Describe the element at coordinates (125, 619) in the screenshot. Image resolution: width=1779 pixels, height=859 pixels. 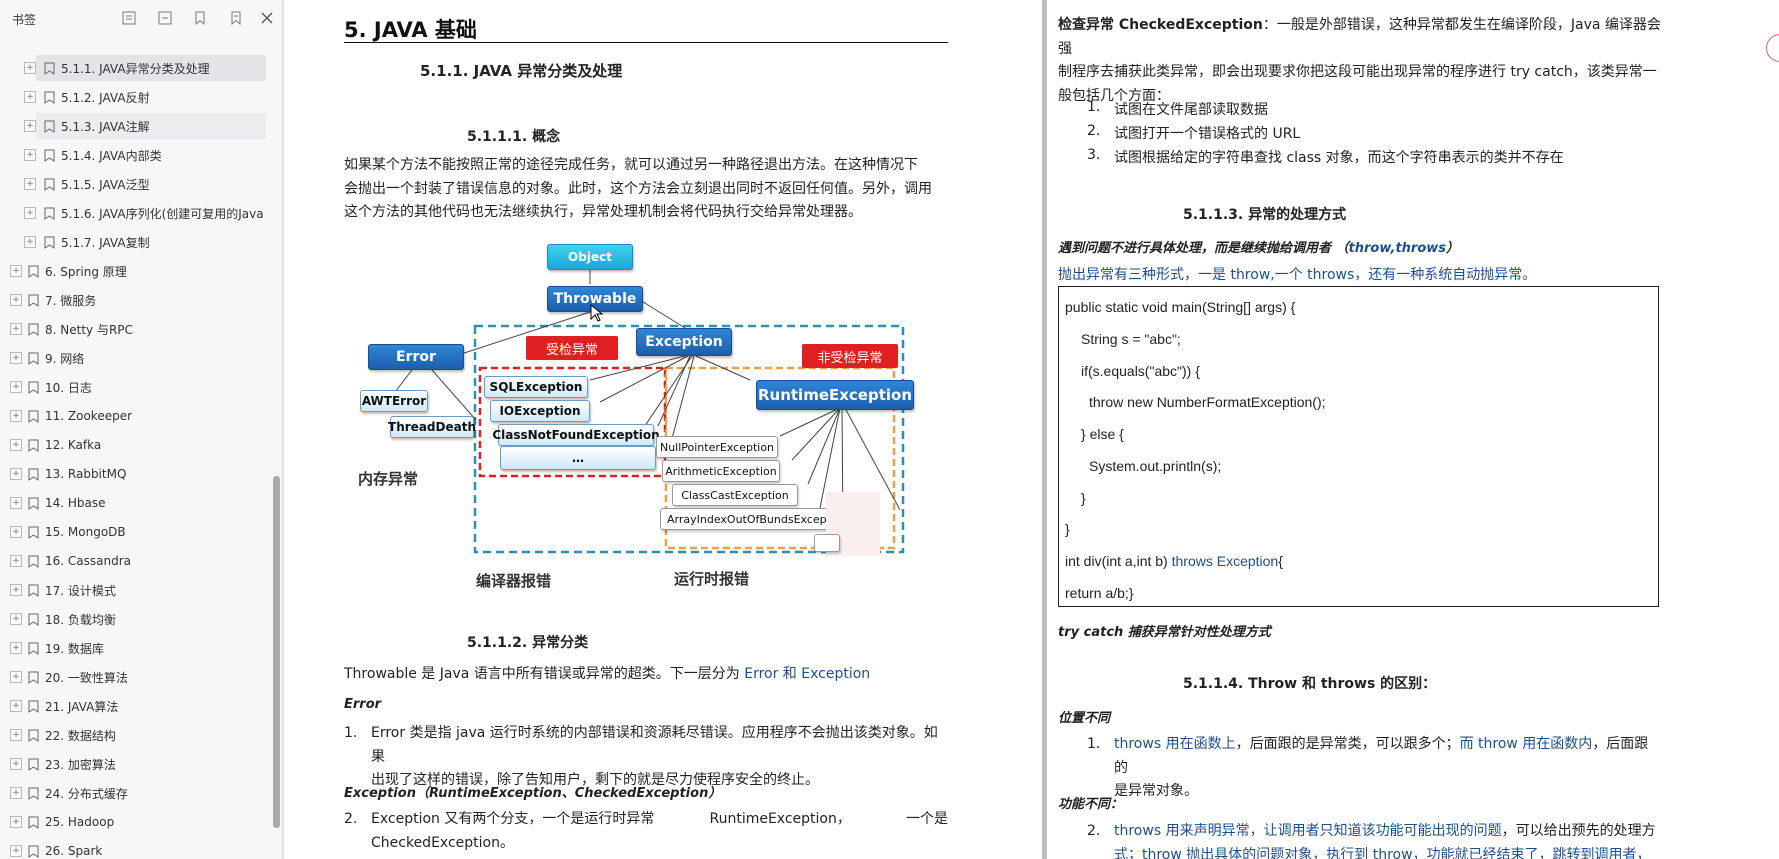
I see `bookmark-item: +18. 负载均衡` at that location.